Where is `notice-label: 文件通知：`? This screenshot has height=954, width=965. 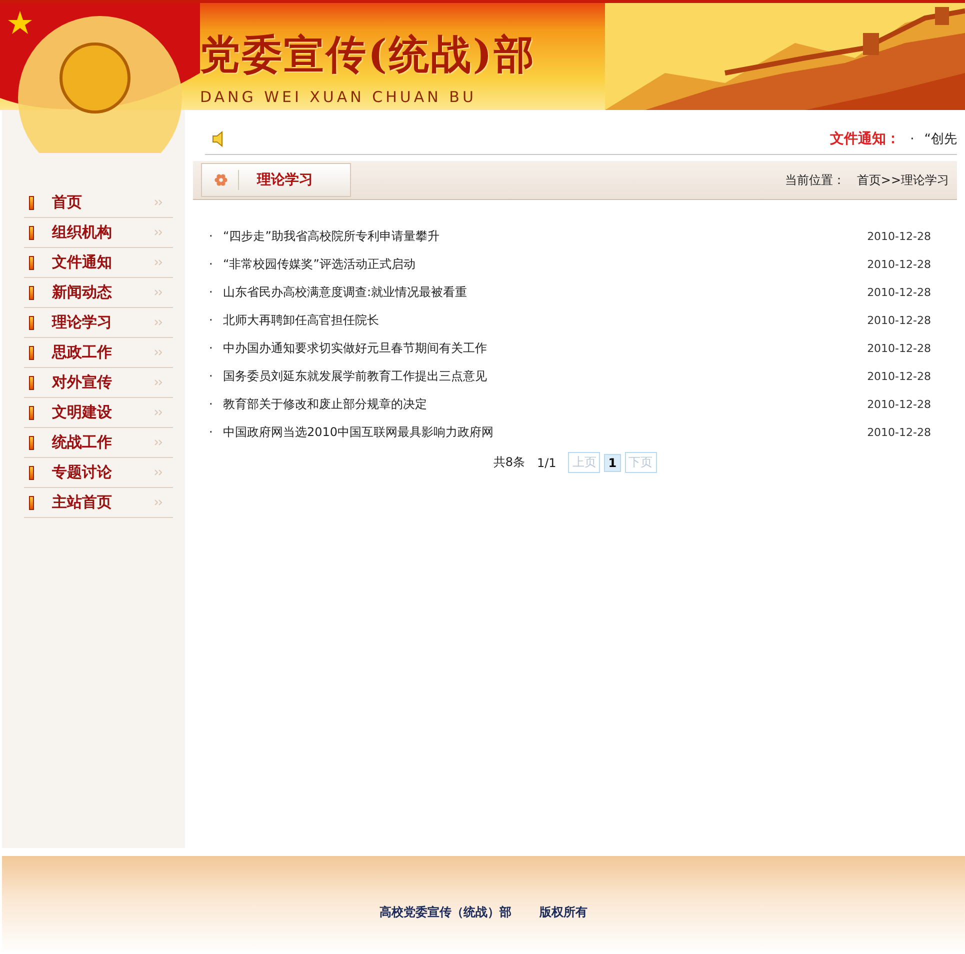
notice-label: 文件通知： is located at coordinates (865, 139).